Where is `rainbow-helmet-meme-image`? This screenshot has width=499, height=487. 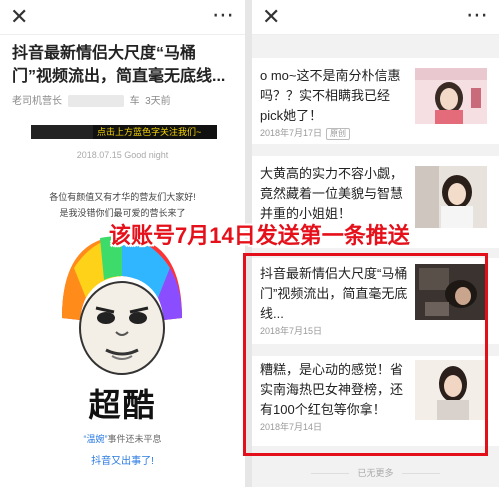
rainbow-helmet-meme-image is located at coordinates (122, 305).